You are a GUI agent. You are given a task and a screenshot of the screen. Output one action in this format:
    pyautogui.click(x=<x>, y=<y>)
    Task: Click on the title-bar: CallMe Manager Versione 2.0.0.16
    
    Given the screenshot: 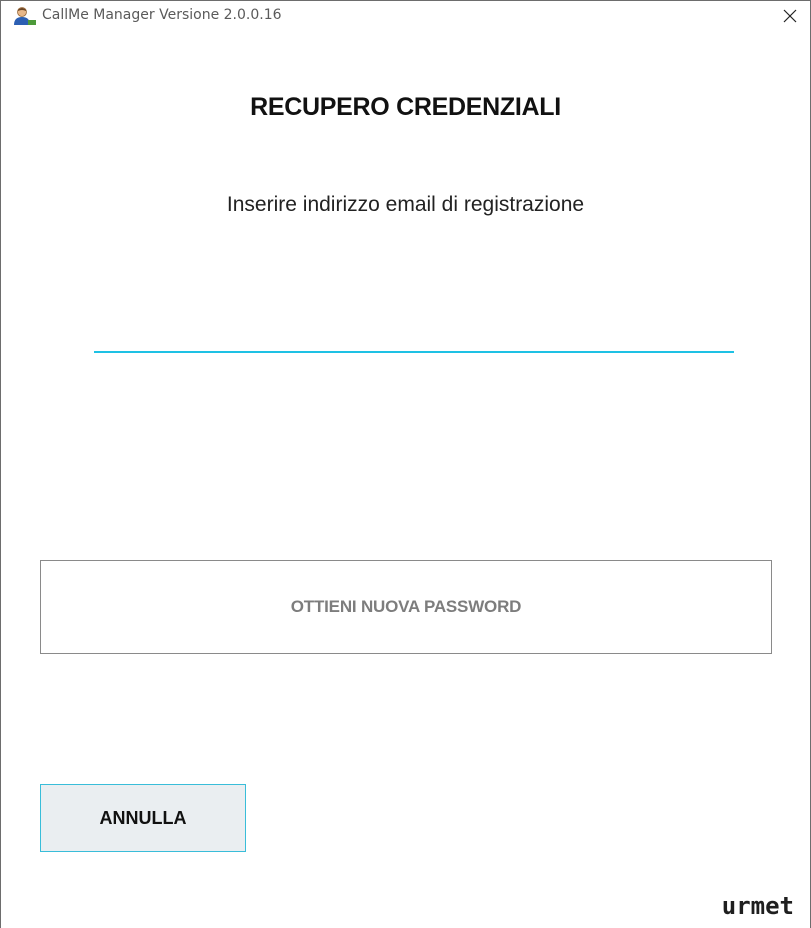 What is the action you would take?
    pyautogui.click(x=405, y=16)
    